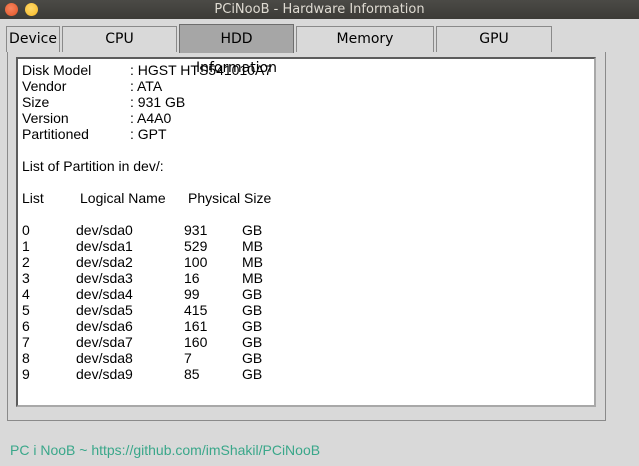  Describe the element at coordinates (196, 230) in the screenshot. I see `partition-size-cell: 931` at that location.